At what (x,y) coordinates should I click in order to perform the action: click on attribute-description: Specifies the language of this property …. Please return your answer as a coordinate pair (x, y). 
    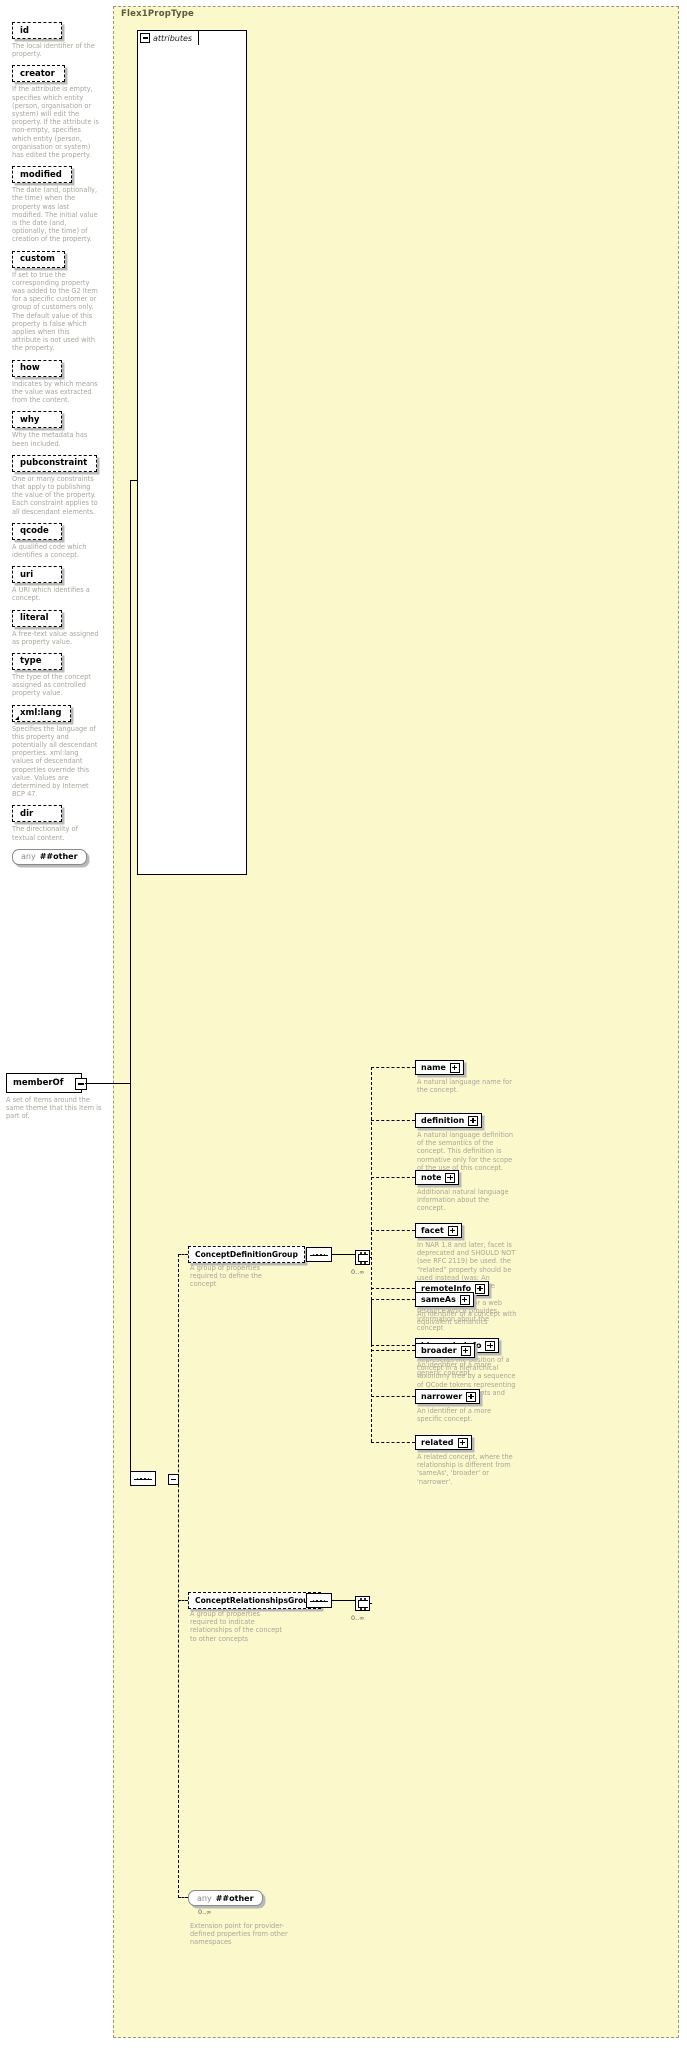
    Looking at the image, I should click on (55, 761).